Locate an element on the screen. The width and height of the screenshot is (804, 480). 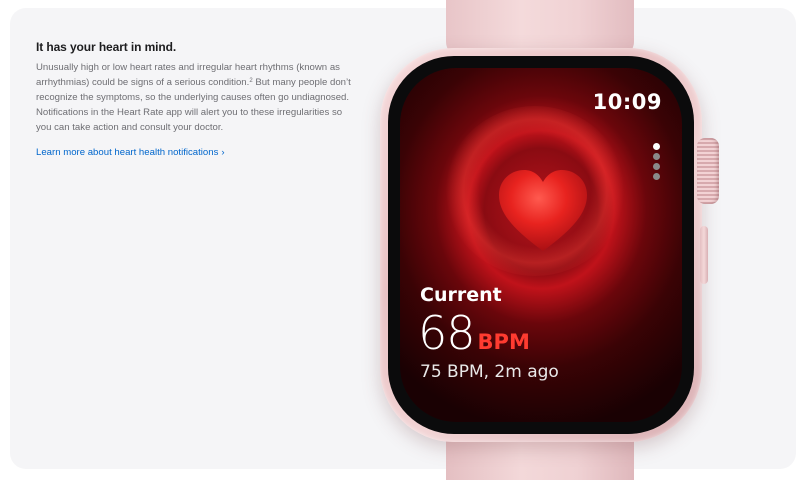
digital-crown is located at coordinates (708, 171).